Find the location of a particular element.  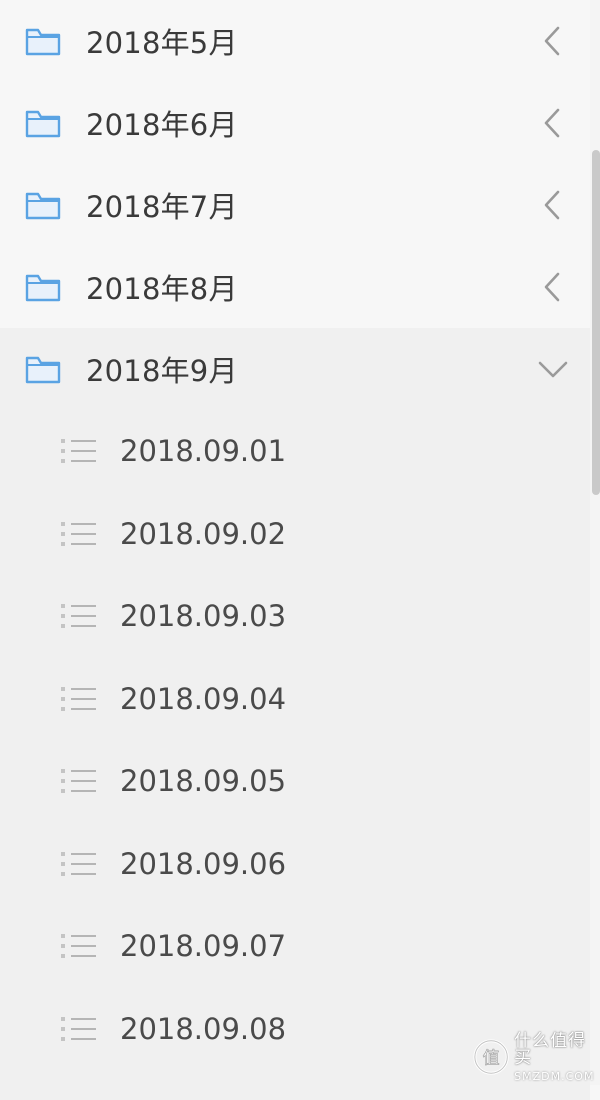

list-item-label: 2018.09.08 is located at coordinates (203, 1028).